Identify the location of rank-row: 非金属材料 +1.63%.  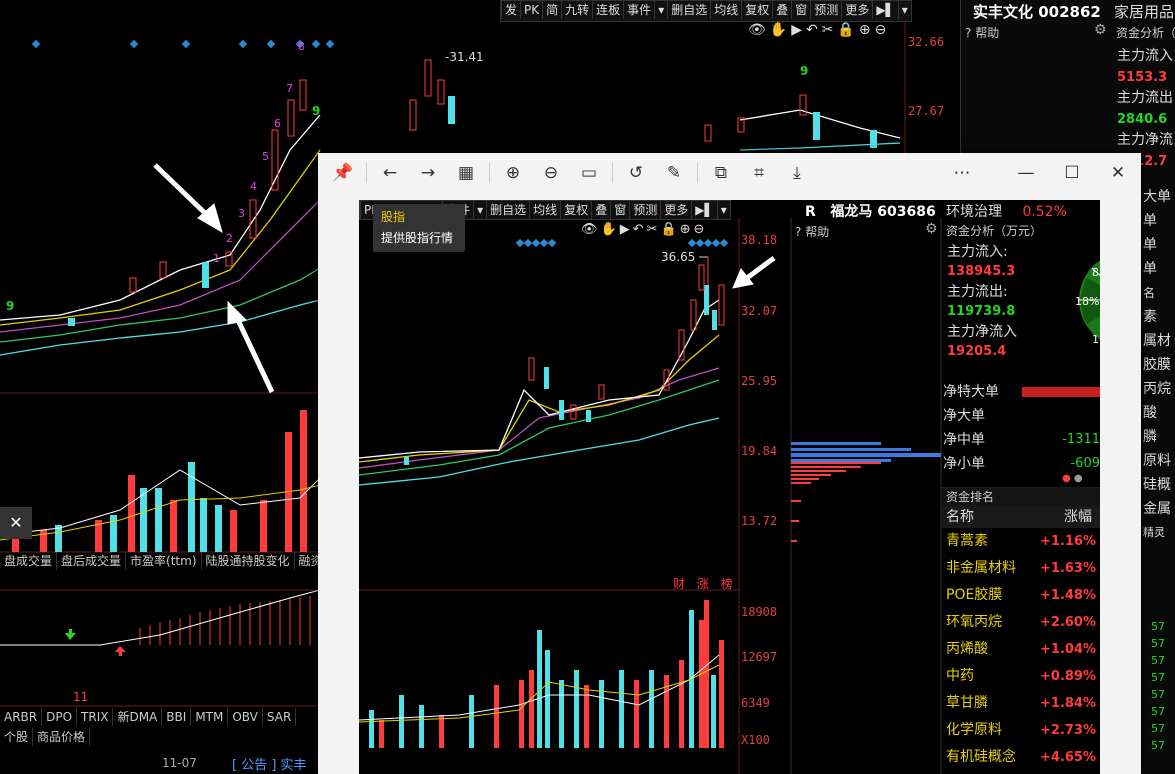
(1021, 568).